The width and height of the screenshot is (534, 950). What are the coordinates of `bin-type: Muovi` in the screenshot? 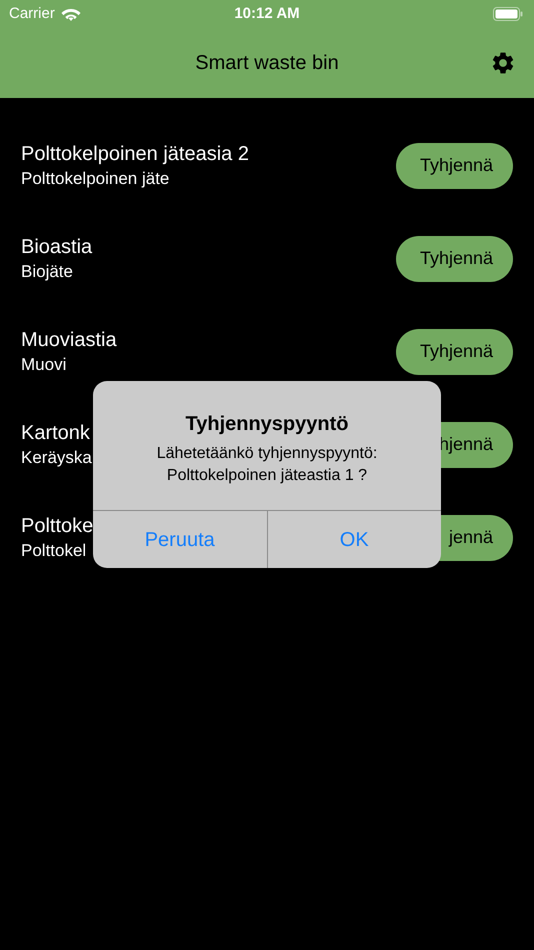 It's located at (44, 365).